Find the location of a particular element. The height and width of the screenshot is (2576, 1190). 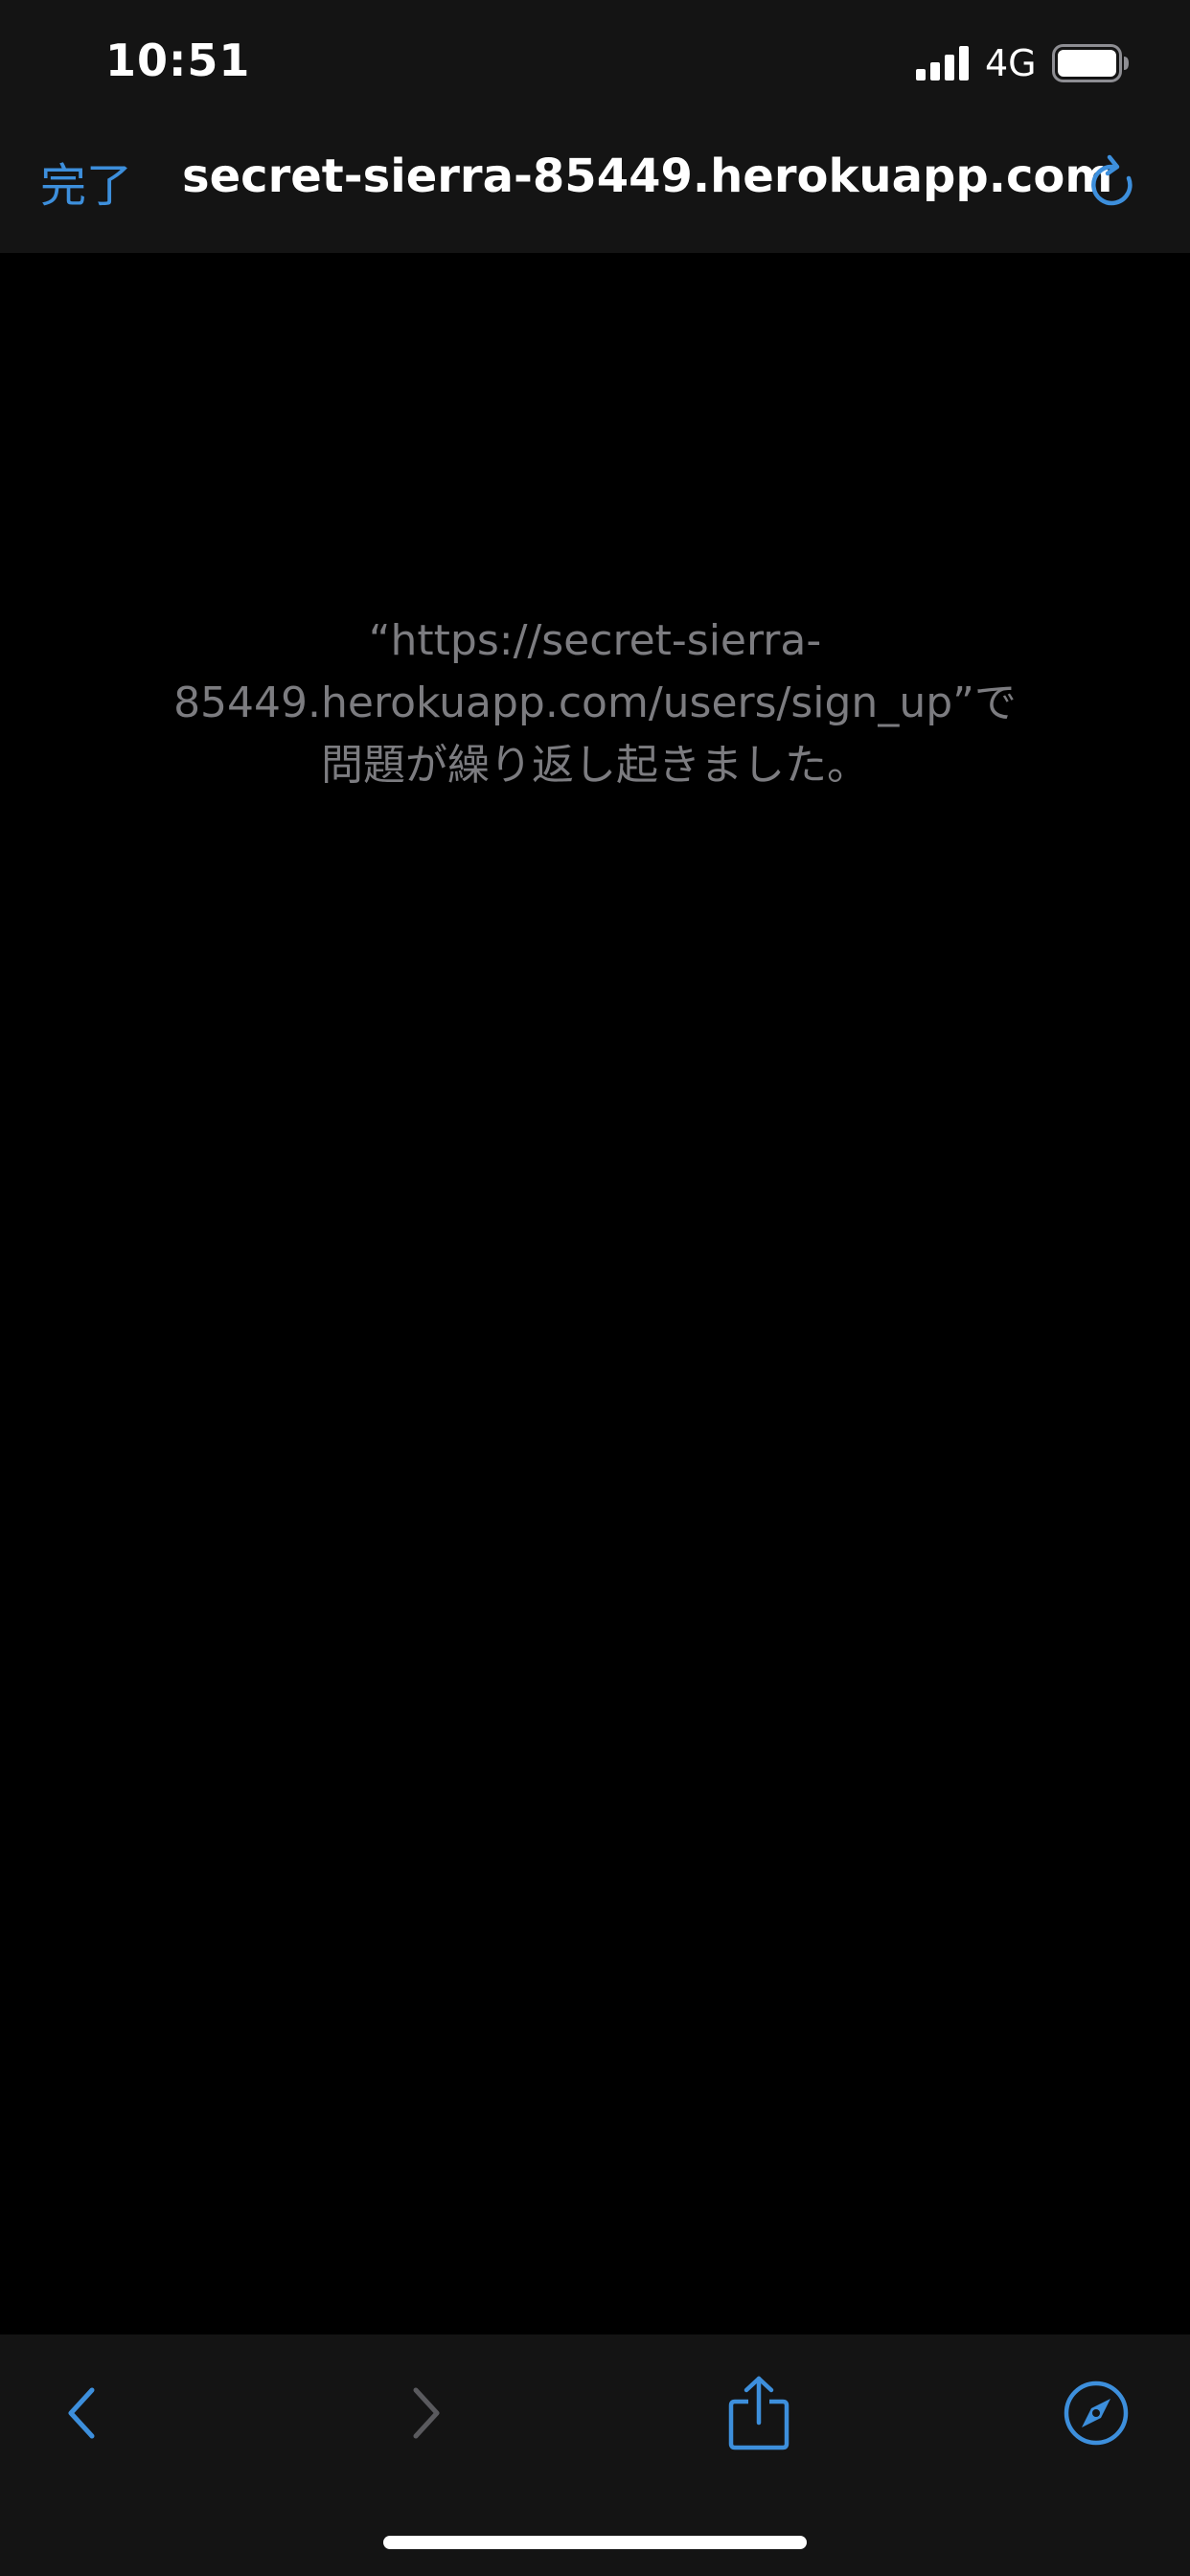

chevron-right-icon is located at coordinates (427, 2413).